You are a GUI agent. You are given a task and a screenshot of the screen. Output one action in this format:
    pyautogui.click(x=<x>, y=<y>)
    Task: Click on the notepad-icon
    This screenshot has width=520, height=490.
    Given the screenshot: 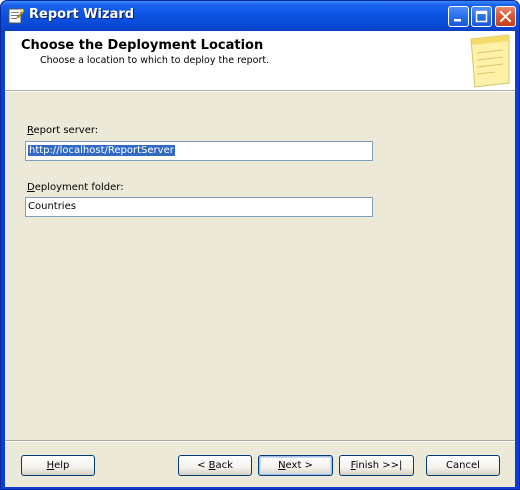 What is the action you would take?
    pyautogui.click(x=490, y=61)
    